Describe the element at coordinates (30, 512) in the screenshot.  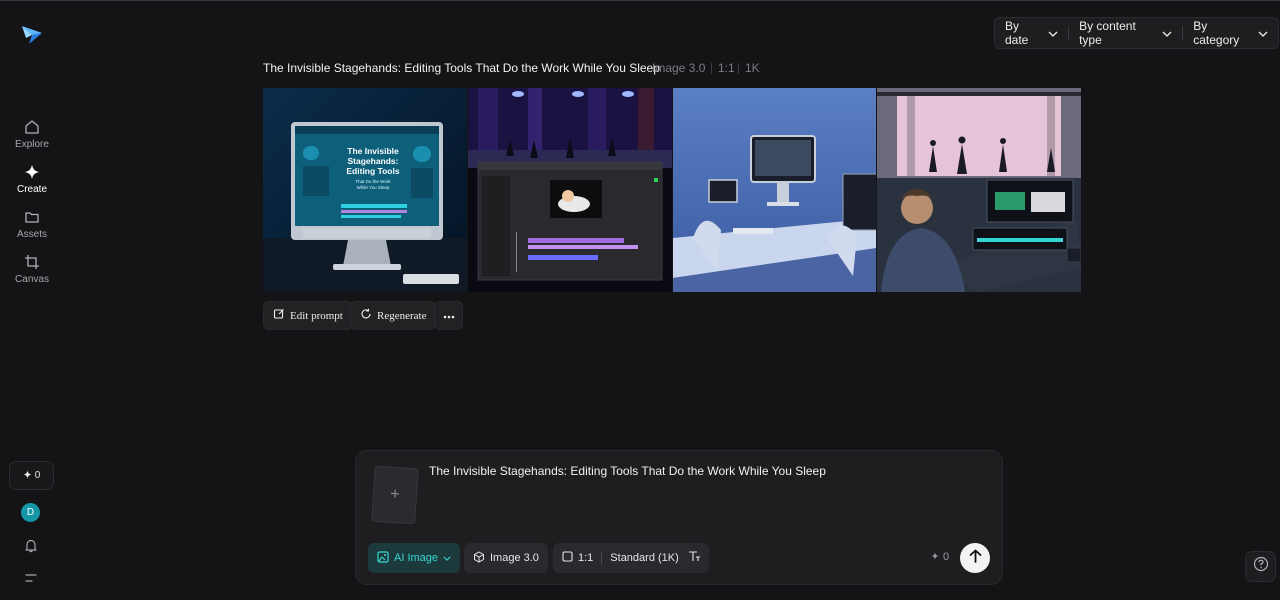
I see `avatar: D` at that location.